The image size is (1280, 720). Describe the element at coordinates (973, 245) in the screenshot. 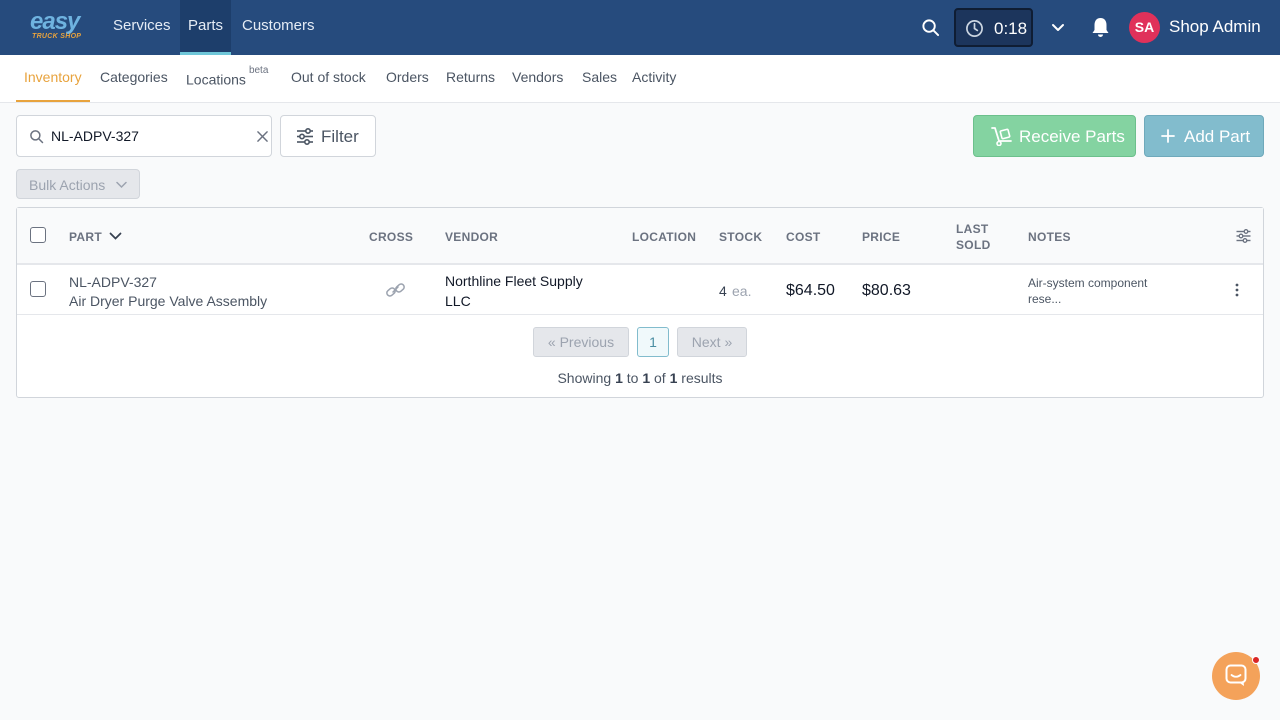

I see `col-last-sold-line2: SOLD` at that location.